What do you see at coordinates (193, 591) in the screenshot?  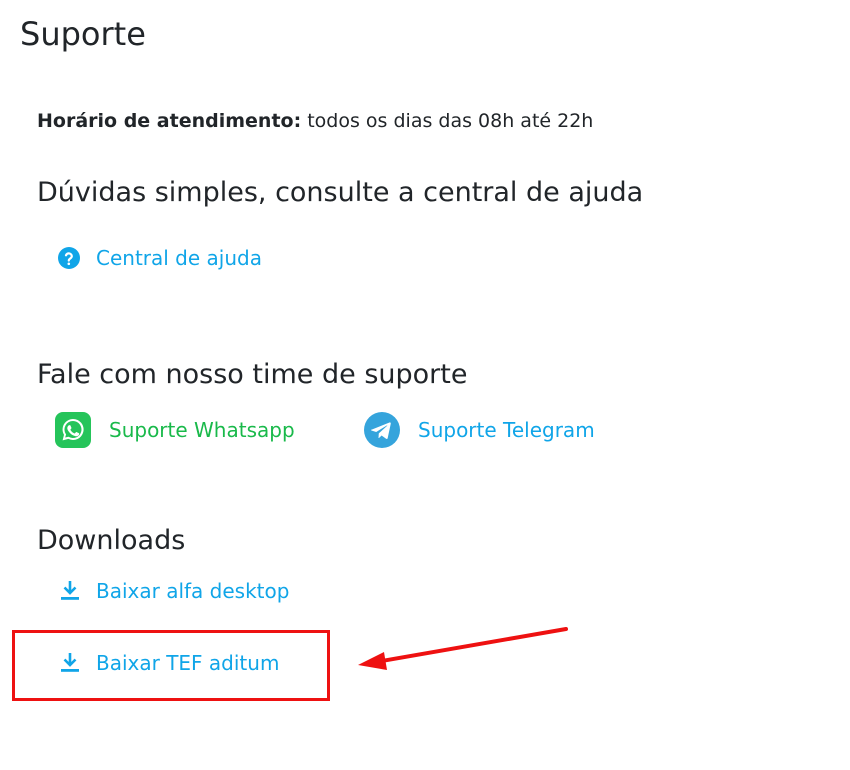 I see `download-alfa-desktop-label: Baixar alfa desktop` at bounding box center [193, 591].